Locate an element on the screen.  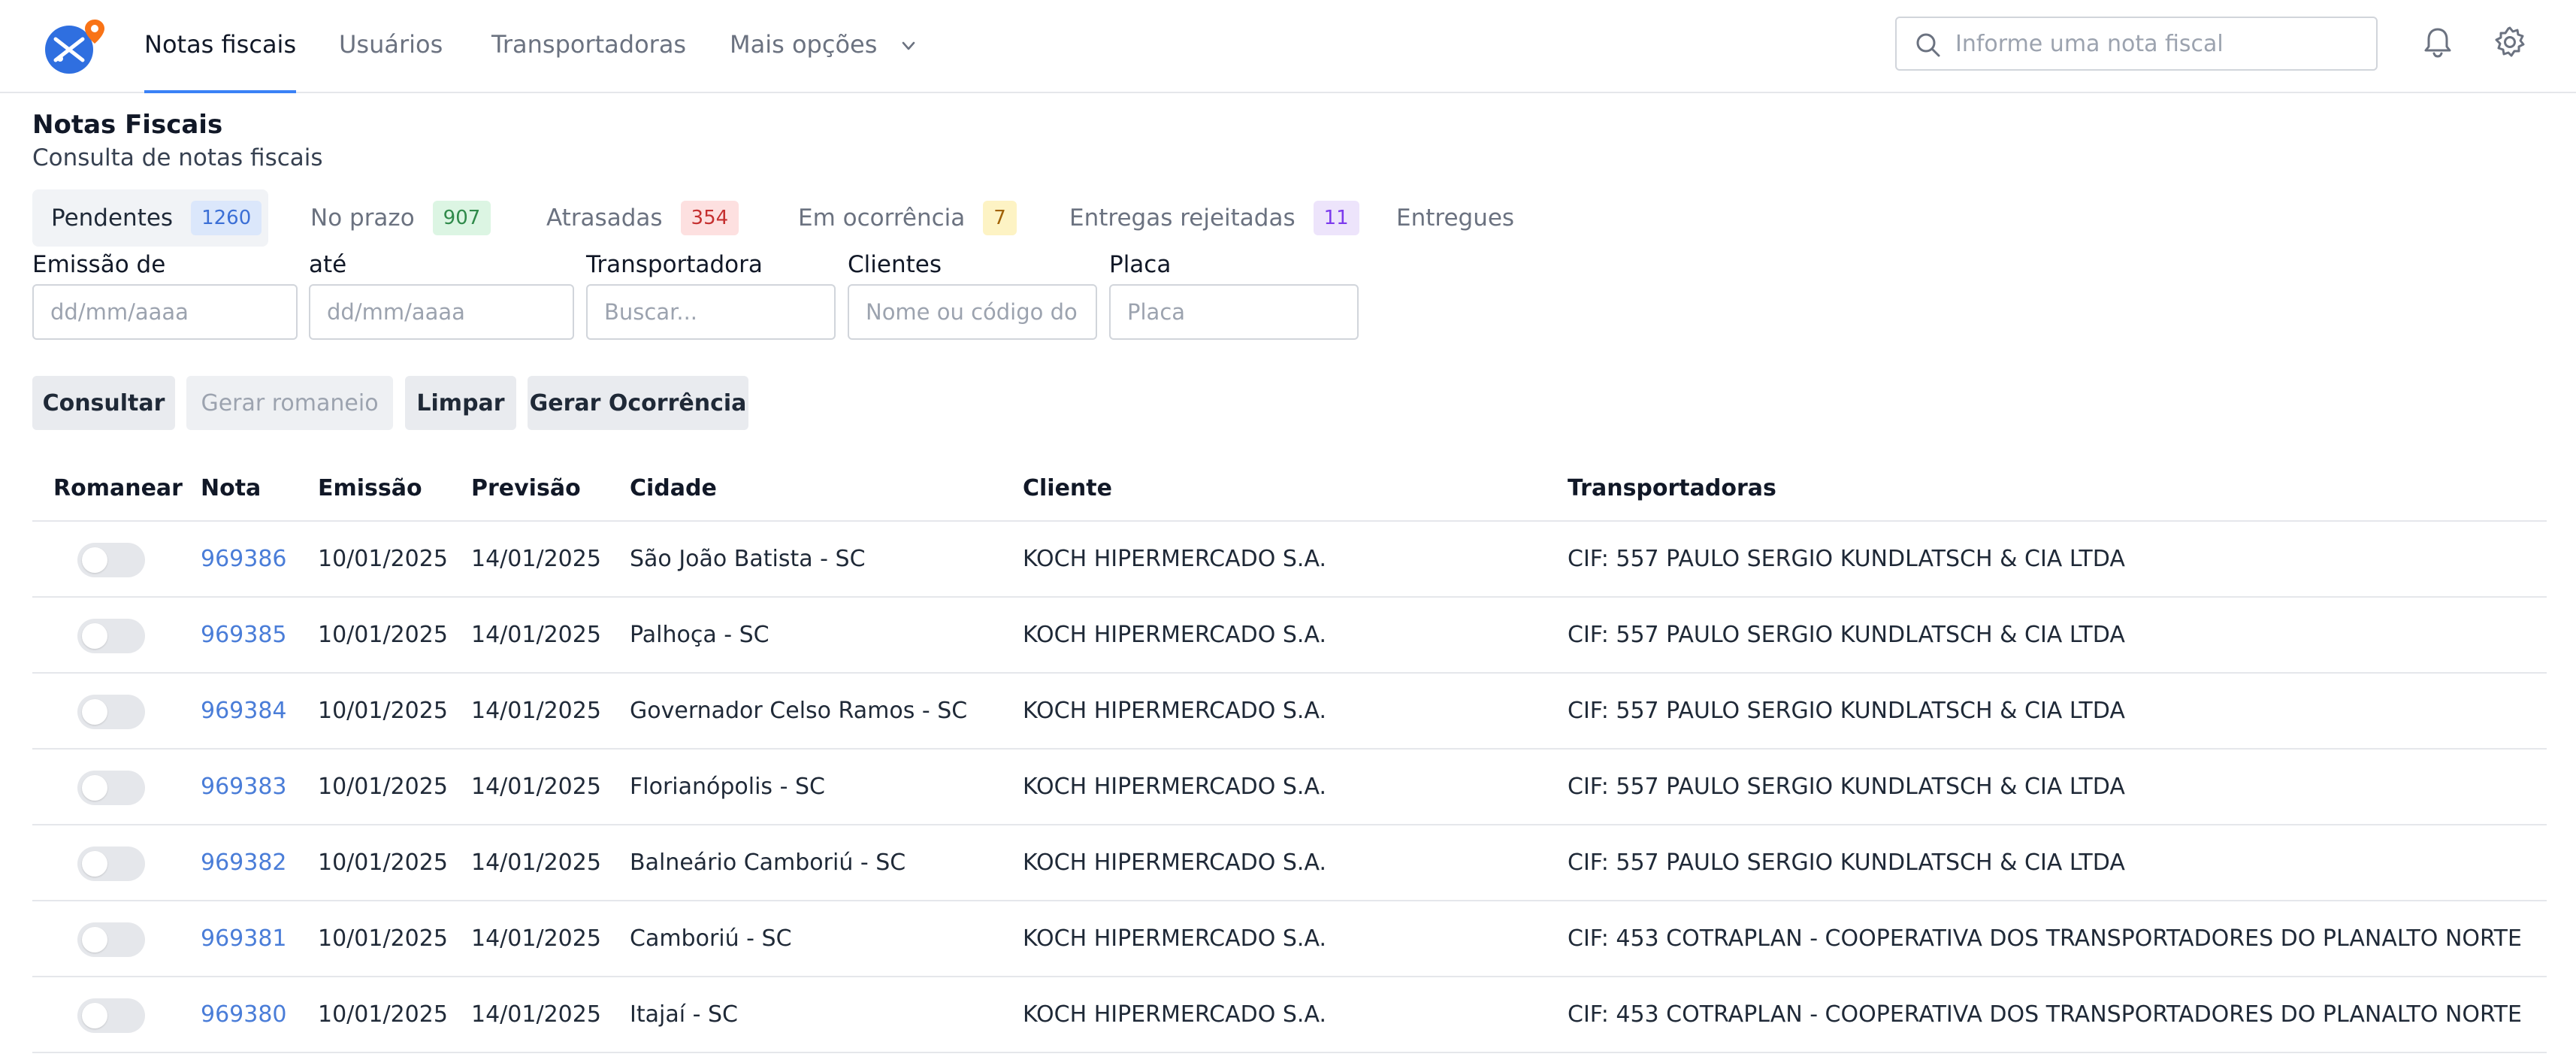
logo-icon is located at coordinates (74, 46).